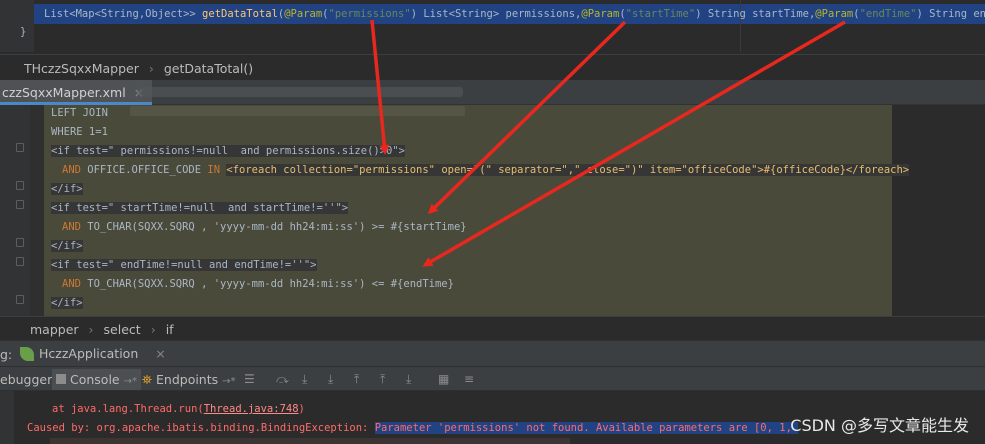 This screenshot has height=444, width=985. Describe the element at coordinates (356, 379) in the screenshot. I see `step-out-icon: ⤒` at that location.